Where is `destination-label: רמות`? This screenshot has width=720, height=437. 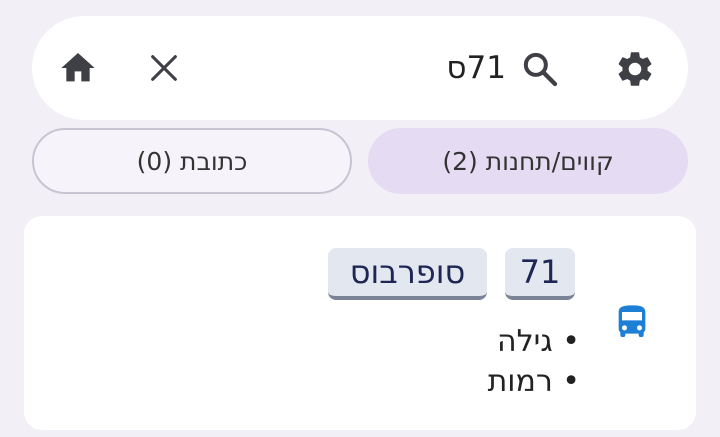 destination-label: רמות is located at coordinates (520, 381).